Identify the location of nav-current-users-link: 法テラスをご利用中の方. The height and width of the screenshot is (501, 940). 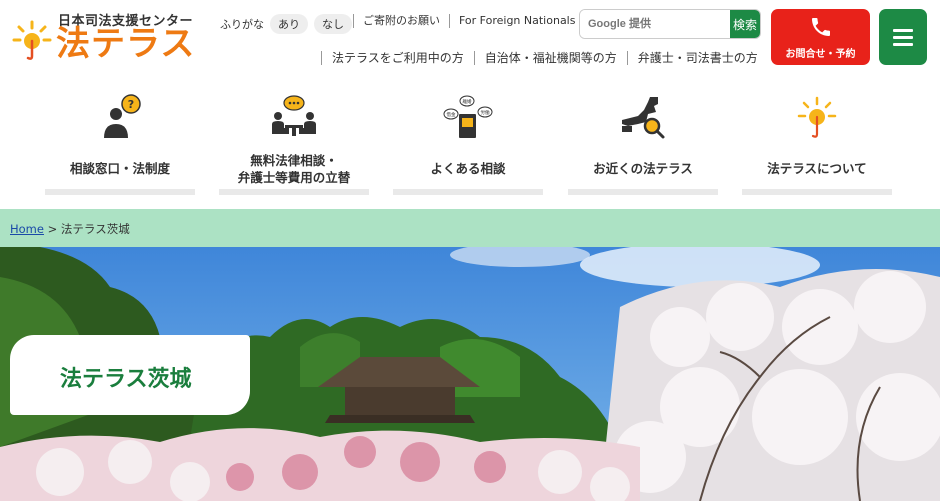
(397, 58).